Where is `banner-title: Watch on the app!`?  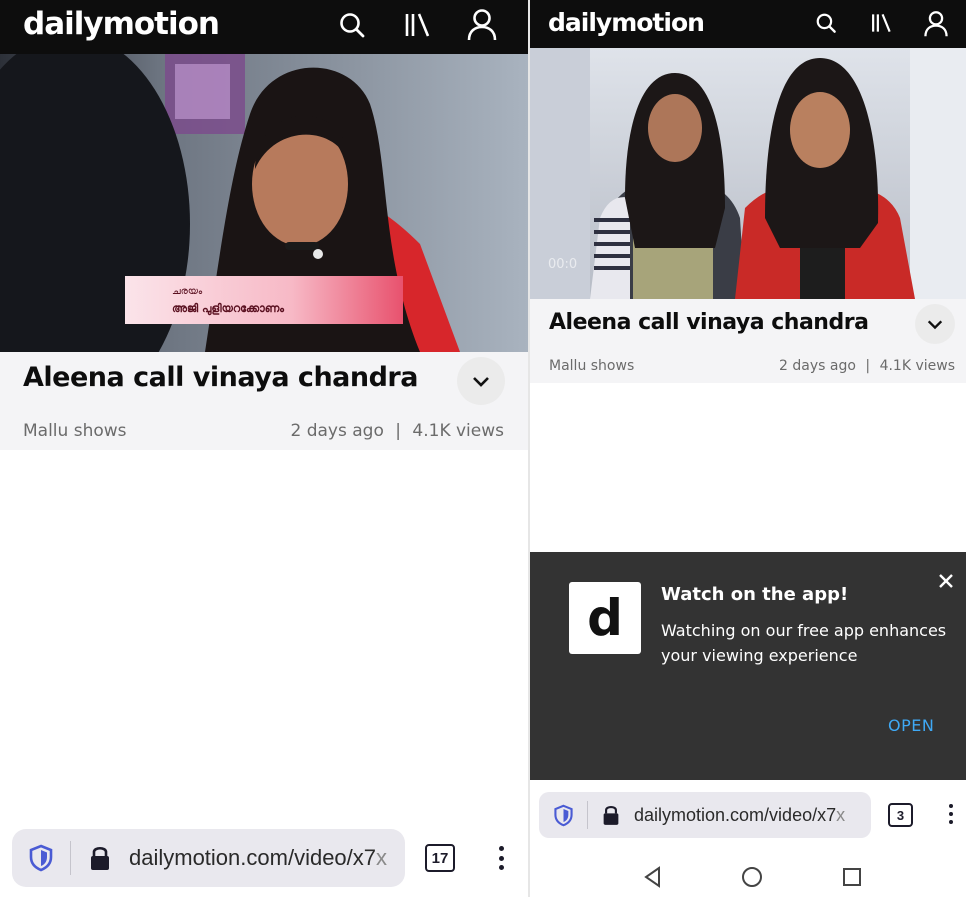 banner-title: Watch on the app! is located at coordinates (755, 594).